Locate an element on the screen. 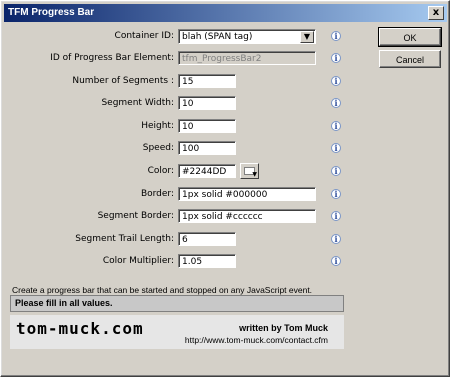 The height and width of the screenshot is (377, 450). trail-length-label: Segment Trail Length: is located at coordinates (124, 239).